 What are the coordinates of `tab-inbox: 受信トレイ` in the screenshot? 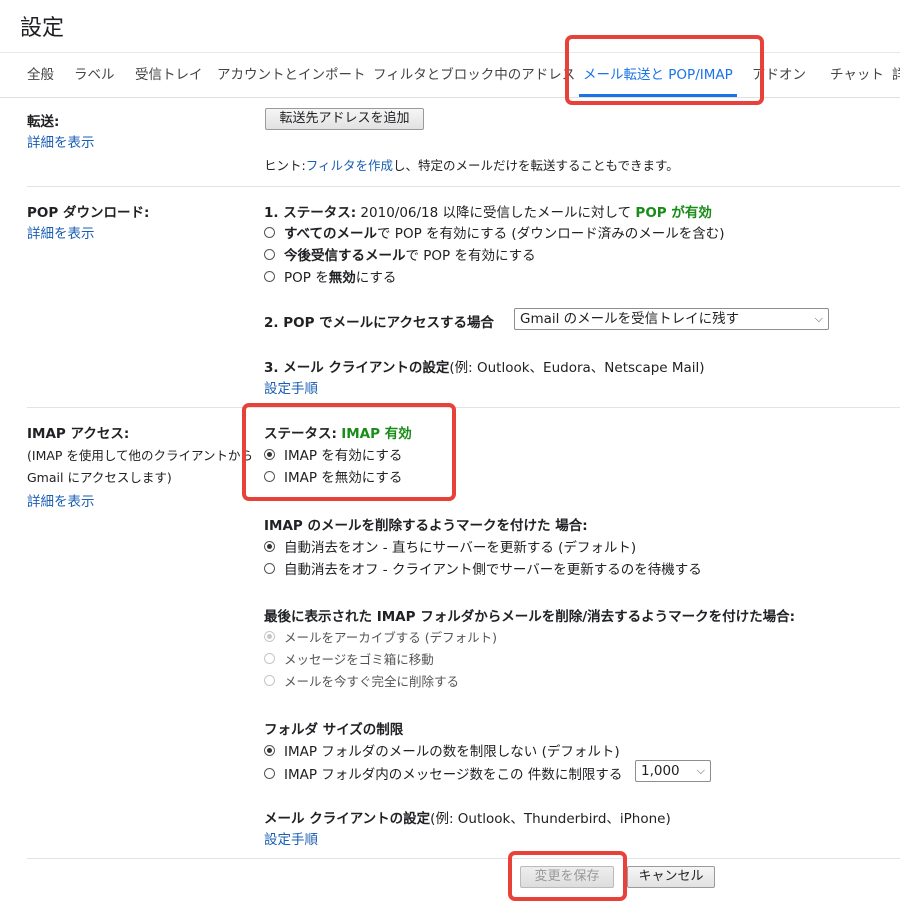 It's located at (169, 75).